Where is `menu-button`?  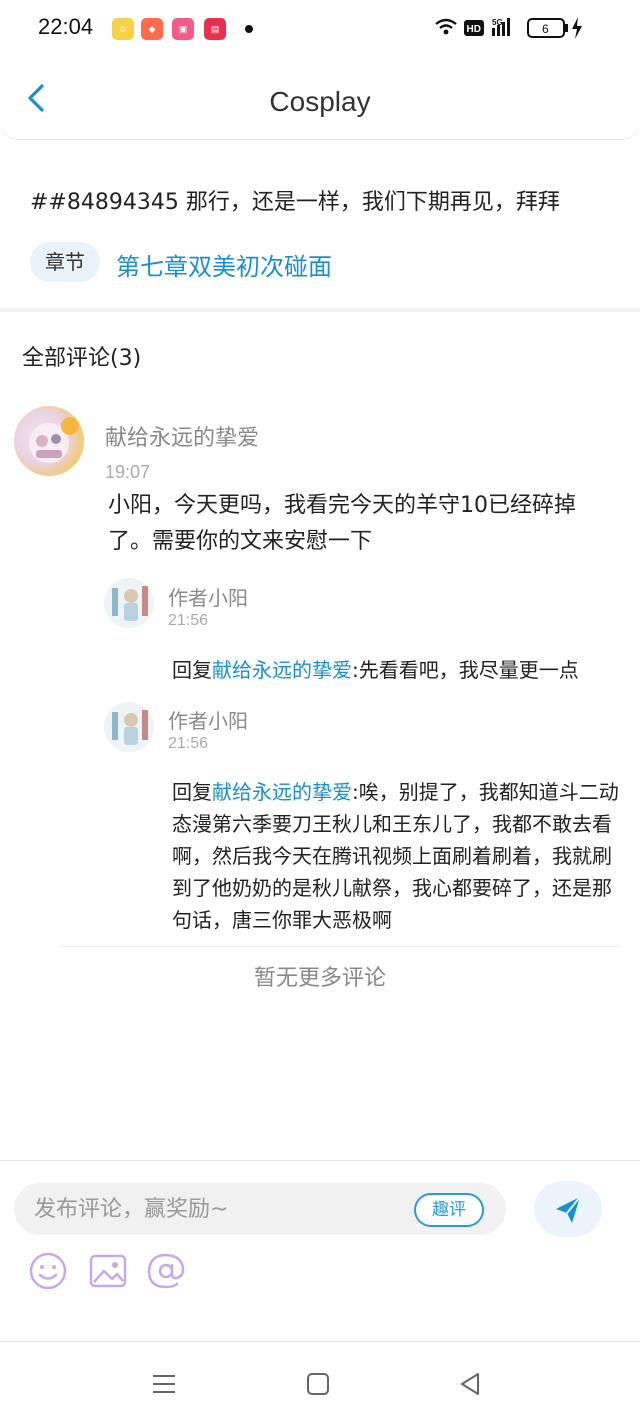
menu-button is located at coordinates (164, 1384).